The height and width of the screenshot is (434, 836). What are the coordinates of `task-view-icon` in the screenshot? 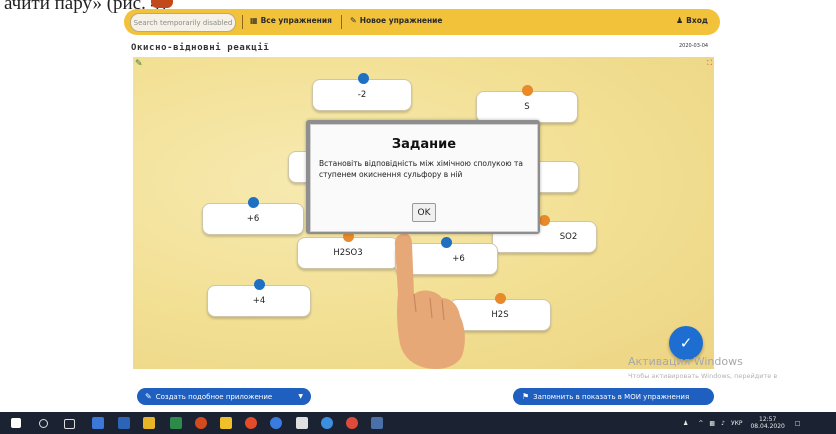 It's located at (69, 424).